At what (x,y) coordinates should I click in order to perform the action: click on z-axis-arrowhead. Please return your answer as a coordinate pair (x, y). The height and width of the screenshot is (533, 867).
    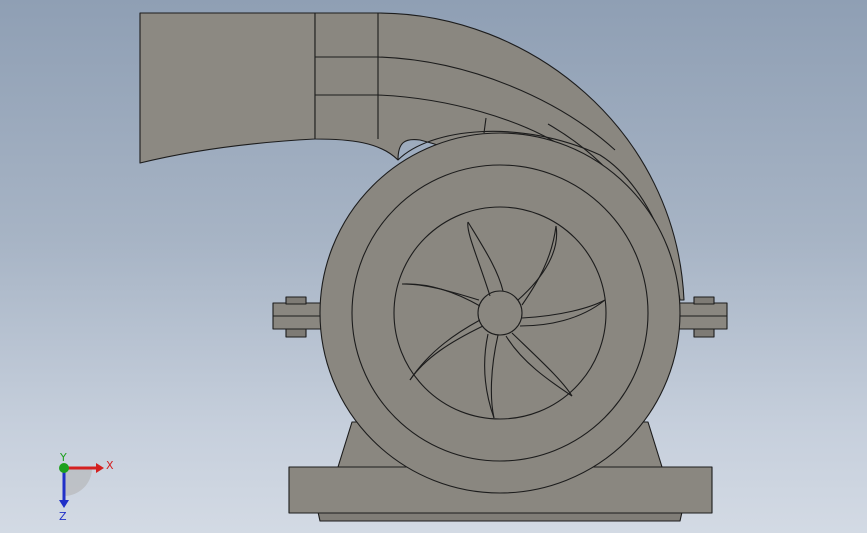
    Looking at the image, I should click on (64, 504).